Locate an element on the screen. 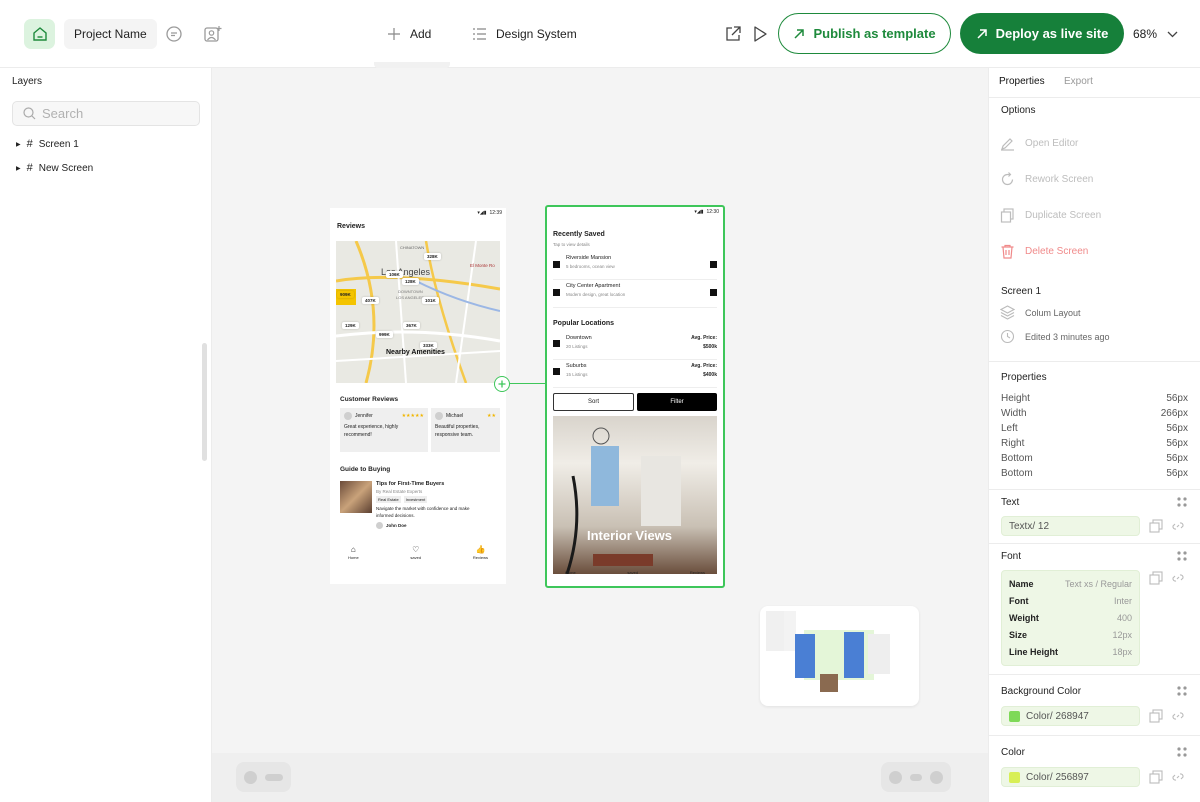 The width and height of the screenshot is (1200, 802). background-color-field: Color/ 268947 is located at coordinates (1070, 716).